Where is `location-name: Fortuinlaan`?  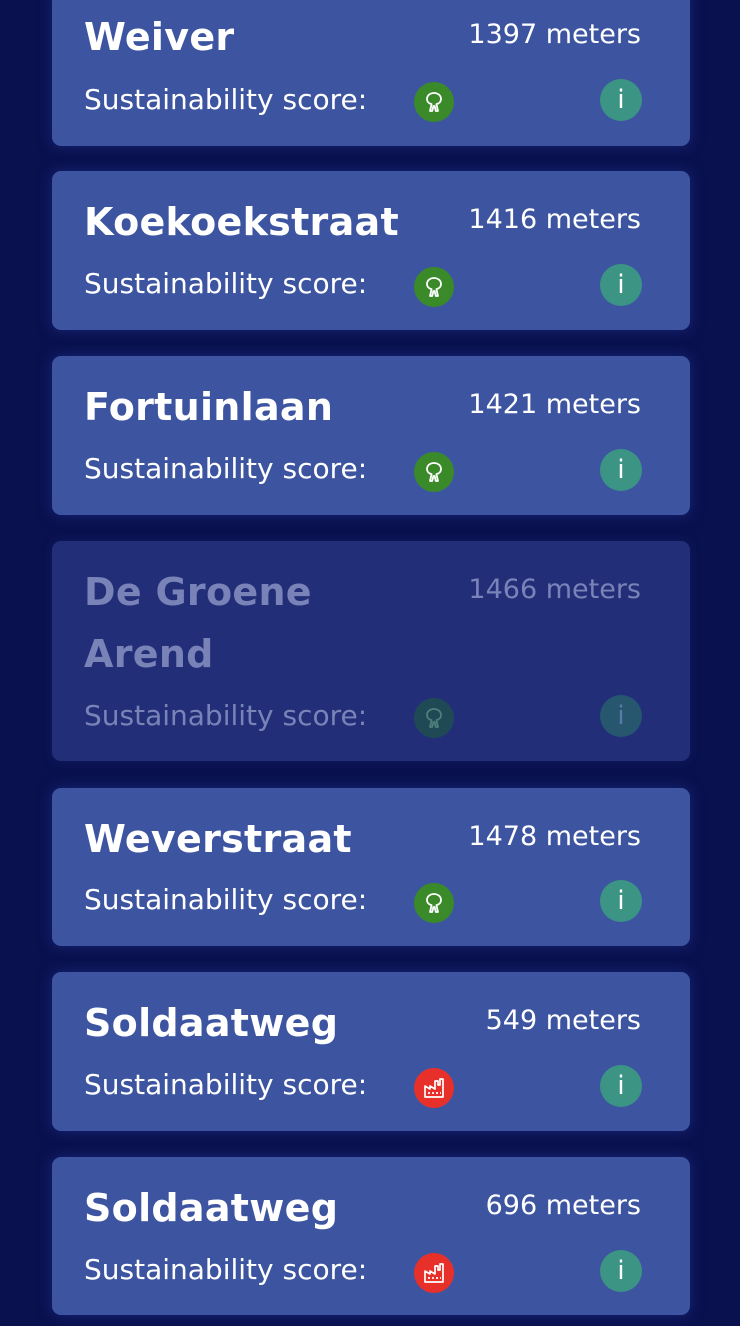
location-name: Fortuinlaan is located at coordinates (209, 407).